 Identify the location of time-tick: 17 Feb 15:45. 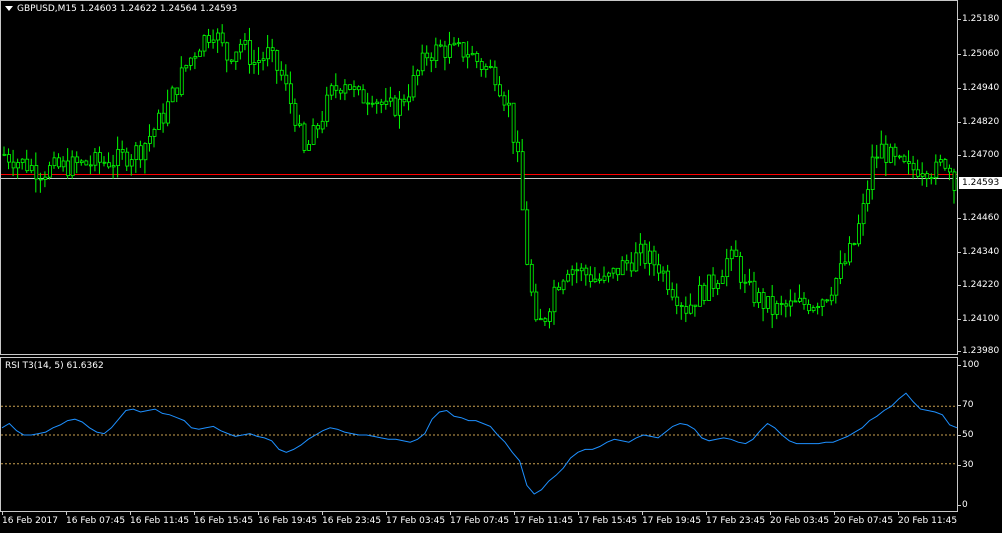
(608, 519).